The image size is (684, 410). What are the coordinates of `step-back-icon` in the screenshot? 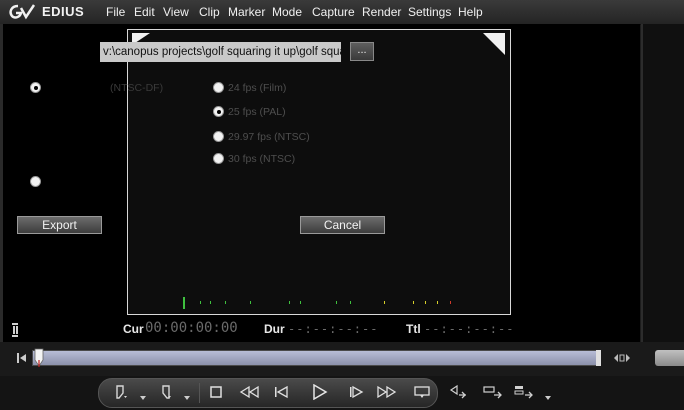 It's located at (281, 392).